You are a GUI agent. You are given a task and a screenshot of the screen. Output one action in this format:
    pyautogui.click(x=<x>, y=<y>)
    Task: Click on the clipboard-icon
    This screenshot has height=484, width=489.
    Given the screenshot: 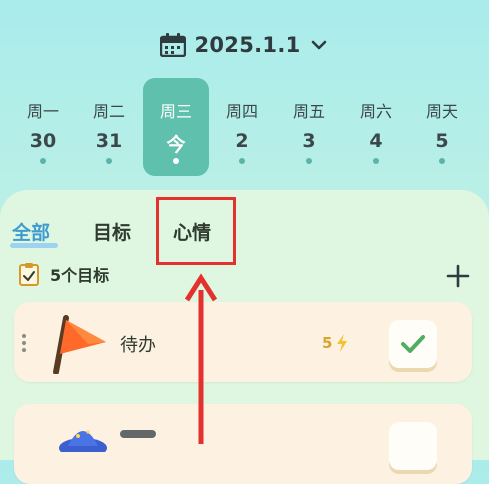 What is the action you would take?
    pyautogui.click(x=29, y=274)
    